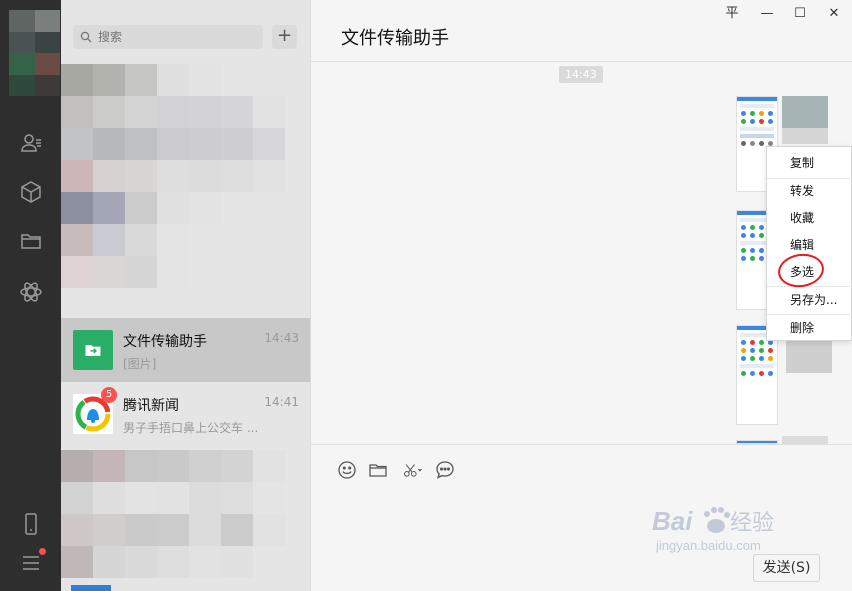  Describe the element at coordinates (378, 470) in the screenshot. I see `send-file-folder-icon` at that location.